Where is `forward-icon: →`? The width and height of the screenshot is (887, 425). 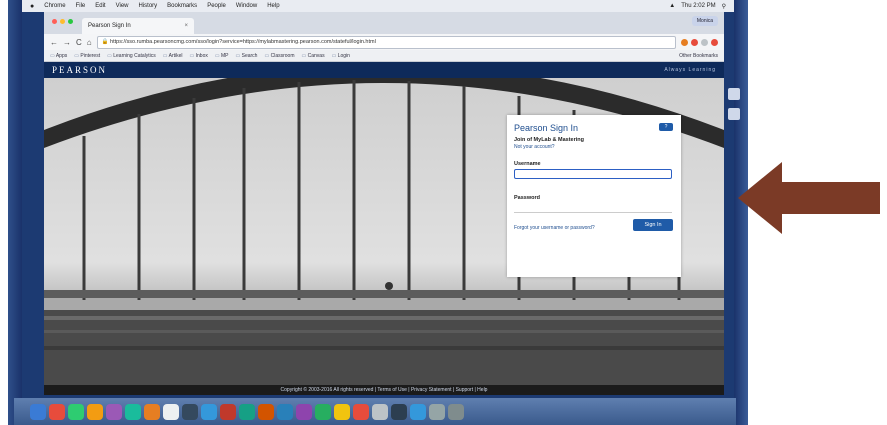 forward-icon: → is located at coordinates (67, 42).